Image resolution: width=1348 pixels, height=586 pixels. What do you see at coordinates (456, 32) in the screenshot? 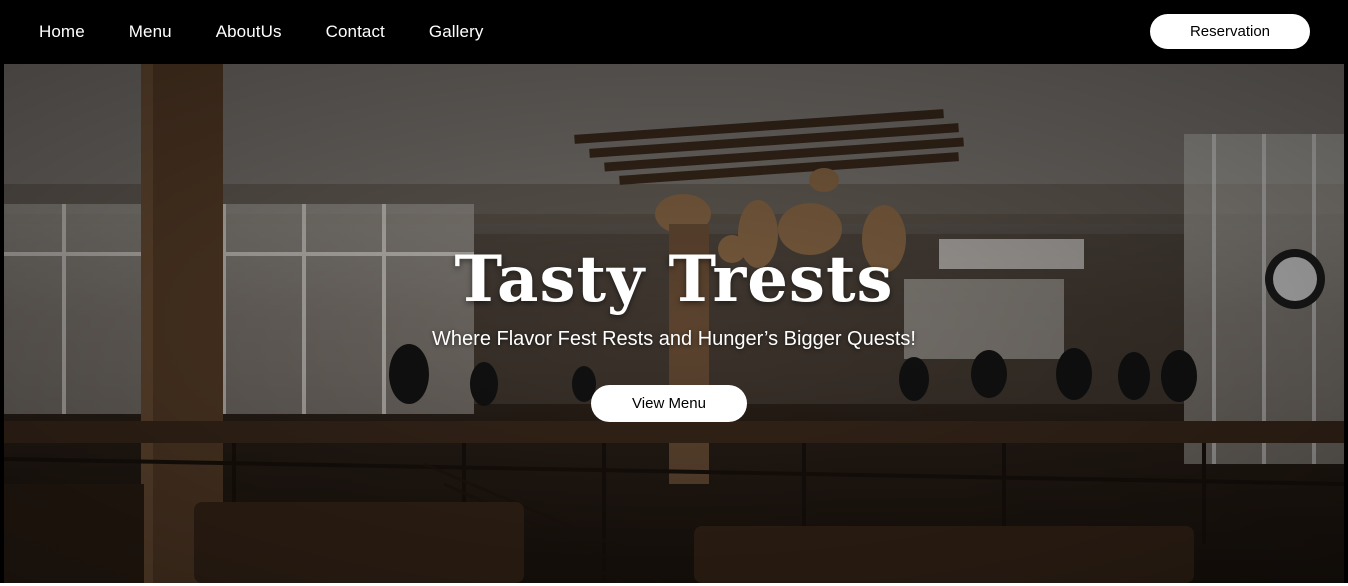
I see `nav-link-gallery: Gallery` at bounding box center [456, 32].